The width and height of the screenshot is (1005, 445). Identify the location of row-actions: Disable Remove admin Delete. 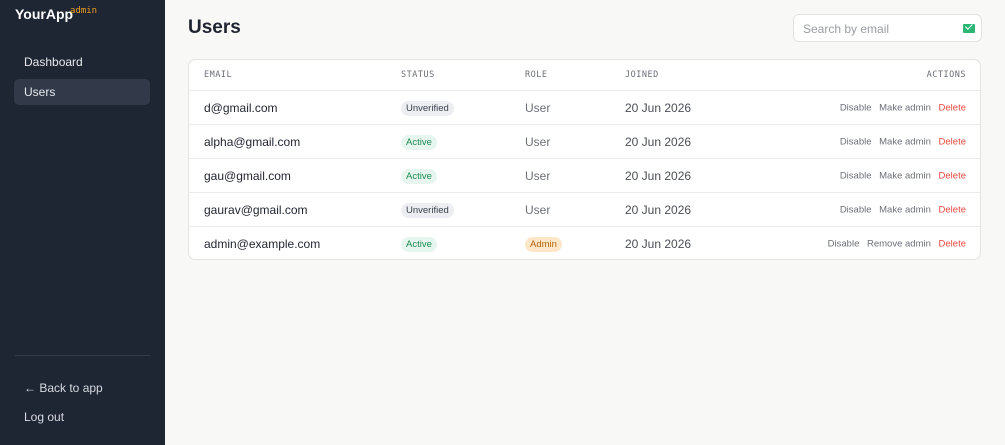
(894, 244).